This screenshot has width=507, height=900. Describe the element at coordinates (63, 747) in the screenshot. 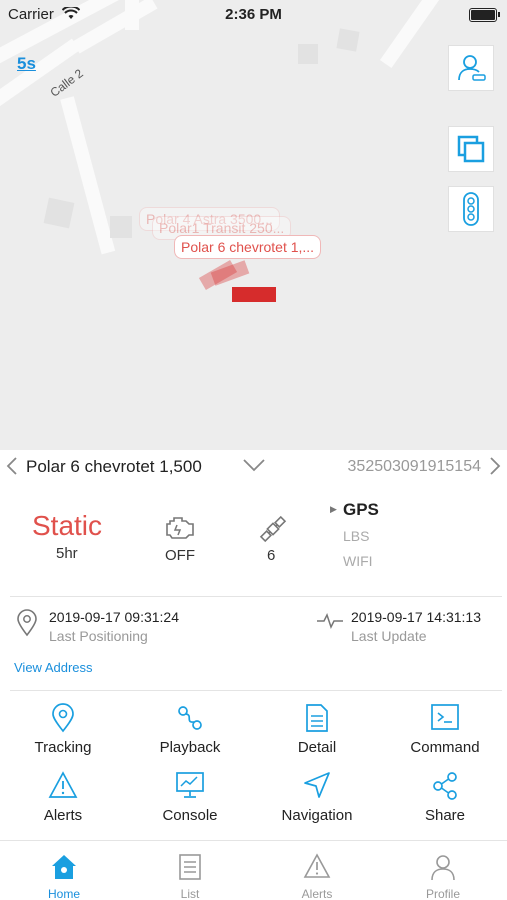

I see `tracking-label: Tracking` at that location.